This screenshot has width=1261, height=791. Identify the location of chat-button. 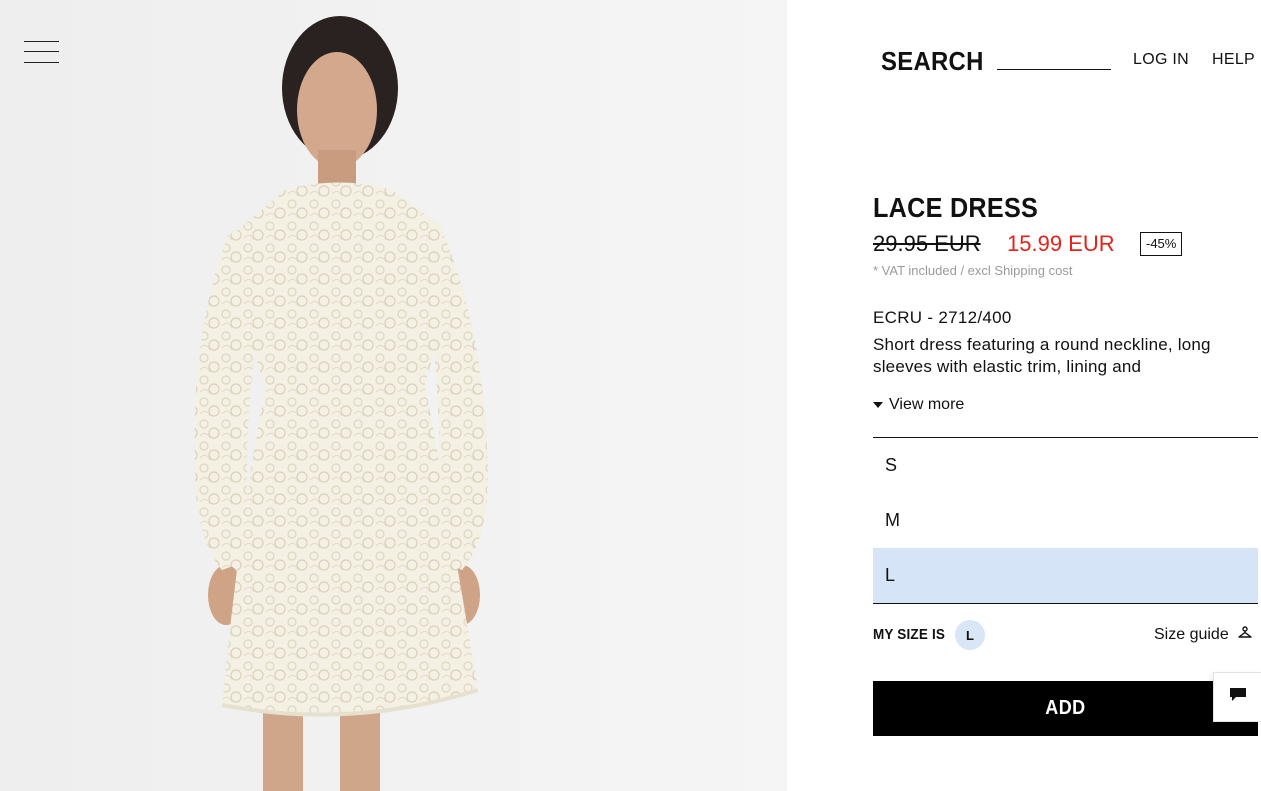
(1237, 697).